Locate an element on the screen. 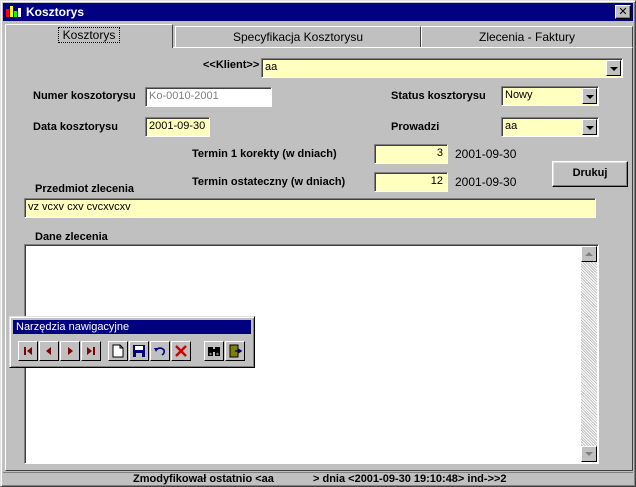 This screenshot has height=487, width=636. prowadzi-combo: aa is located at coordinates (550, 127).